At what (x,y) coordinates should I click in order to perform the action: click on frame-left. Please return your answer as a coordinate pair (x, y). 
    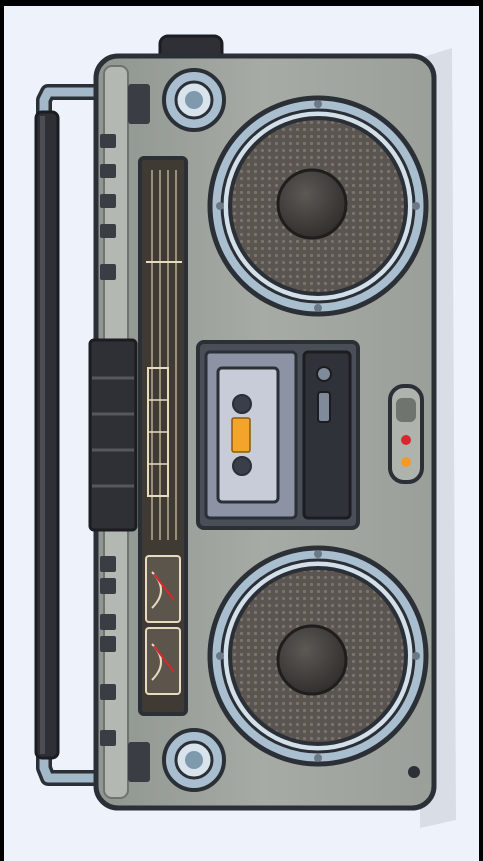
    Looking at the image, I should click on (2, 430).